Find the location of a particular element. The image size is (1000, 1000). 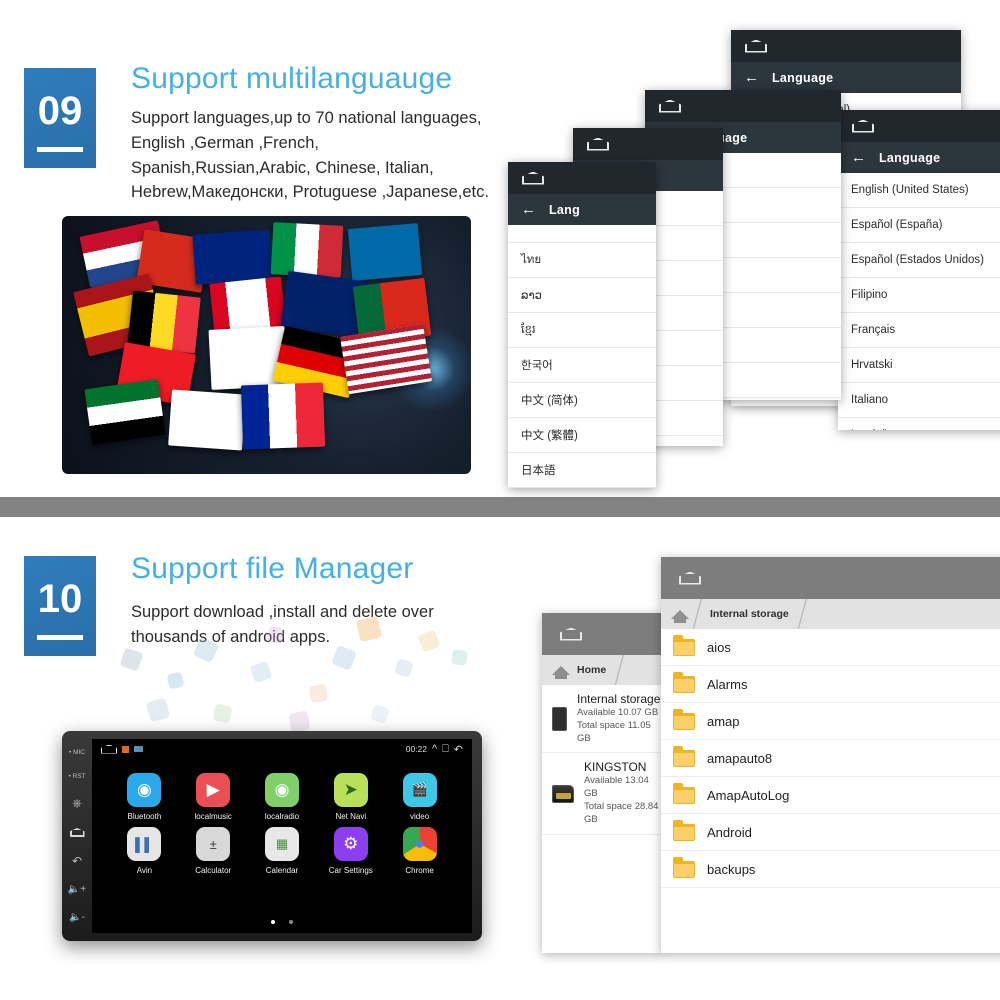

language-list: ไทย ລາວ ខ្មែរ 한국어 中文 (简体) 中文 (繁體) 日本語 is located at coordinates (582, 356).